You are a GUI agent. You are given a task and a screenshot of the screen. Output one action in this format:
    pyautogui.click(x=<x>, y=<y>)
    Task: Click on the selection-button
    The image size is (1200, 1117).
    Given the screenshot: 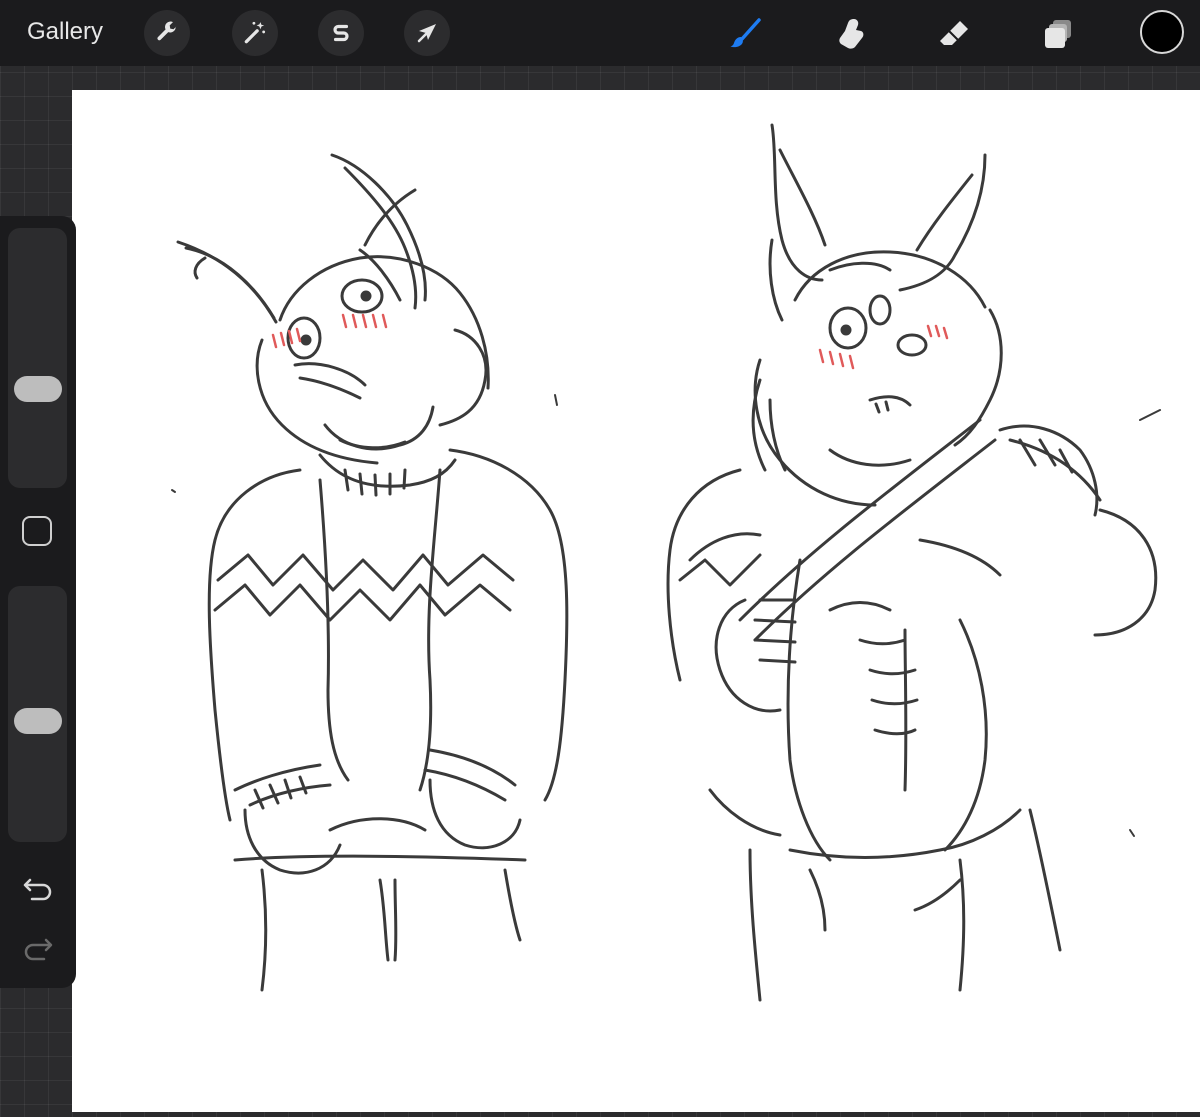 What is the action you would take?
    pyautogui.click(x=341, y=33)
    